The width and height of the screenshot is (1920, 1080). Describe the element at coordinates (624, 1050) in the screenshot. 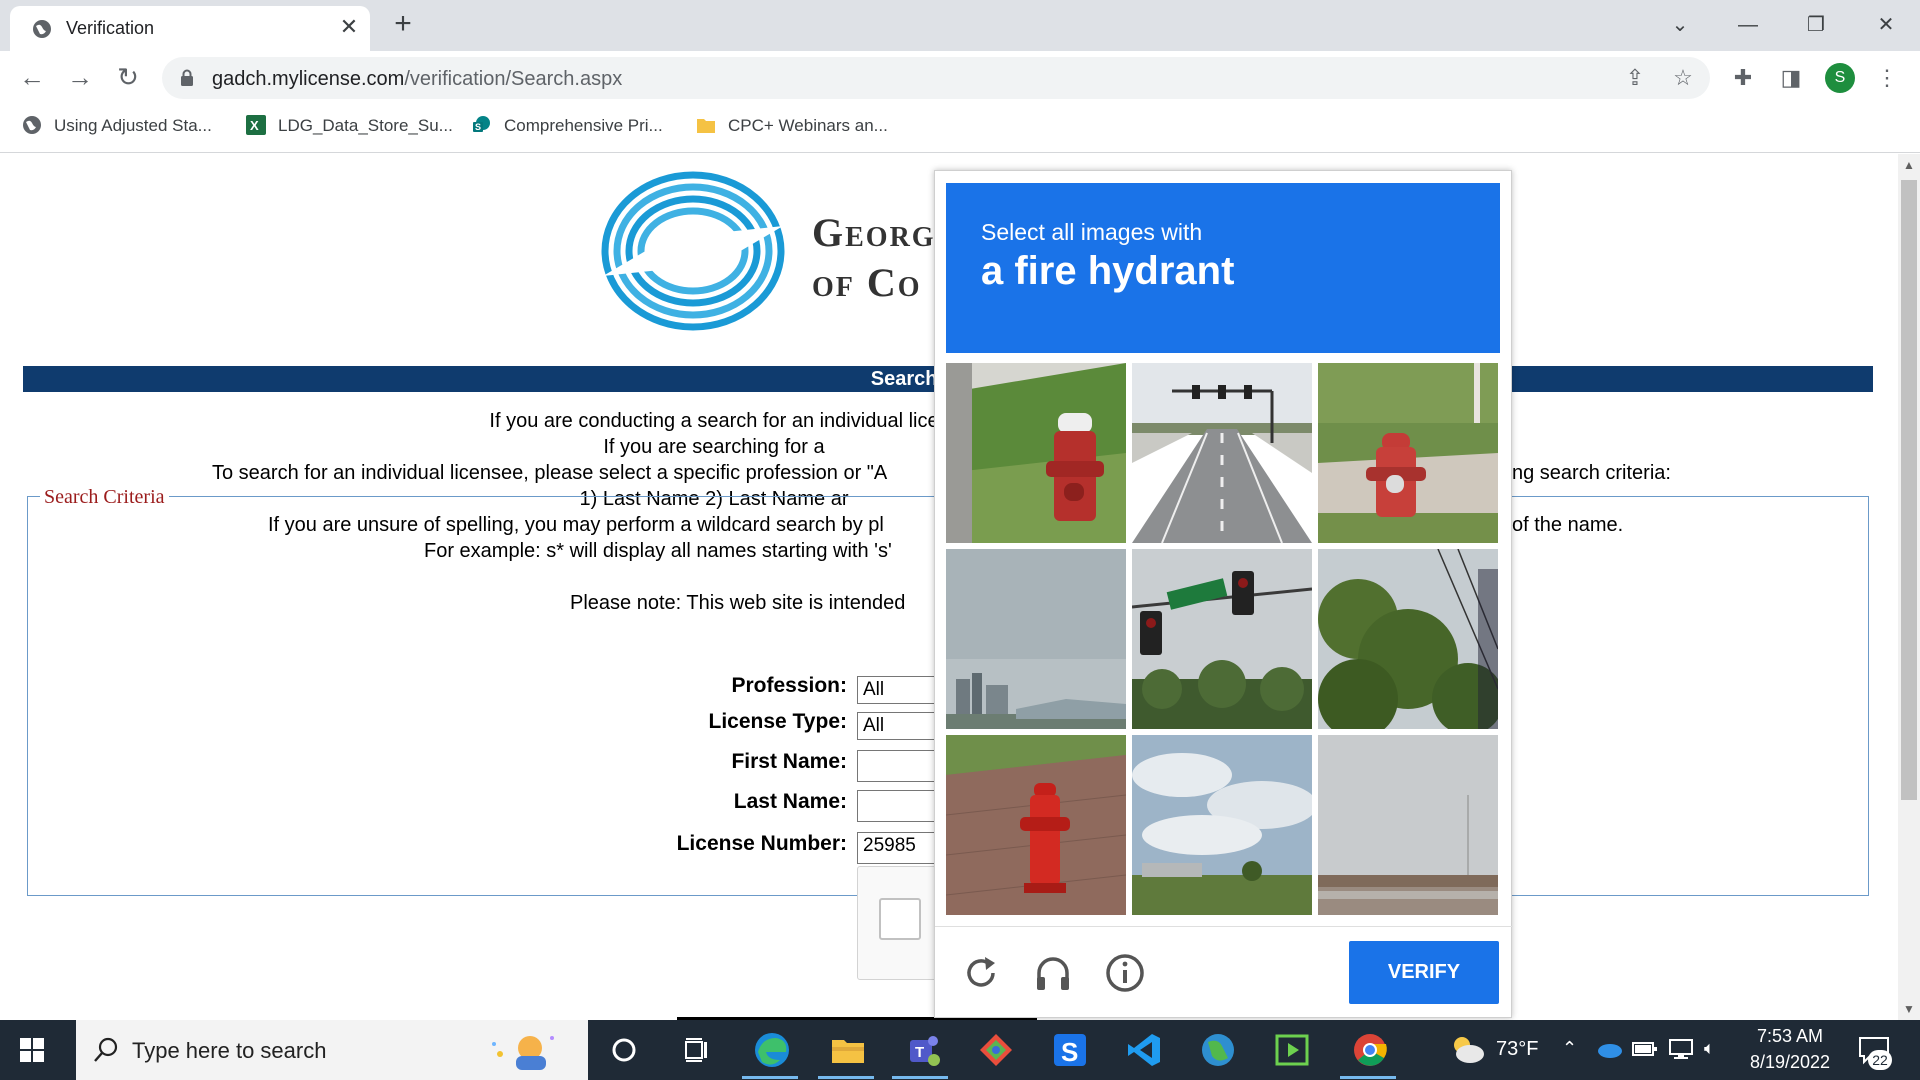

I see `cortana-icon` at that location.